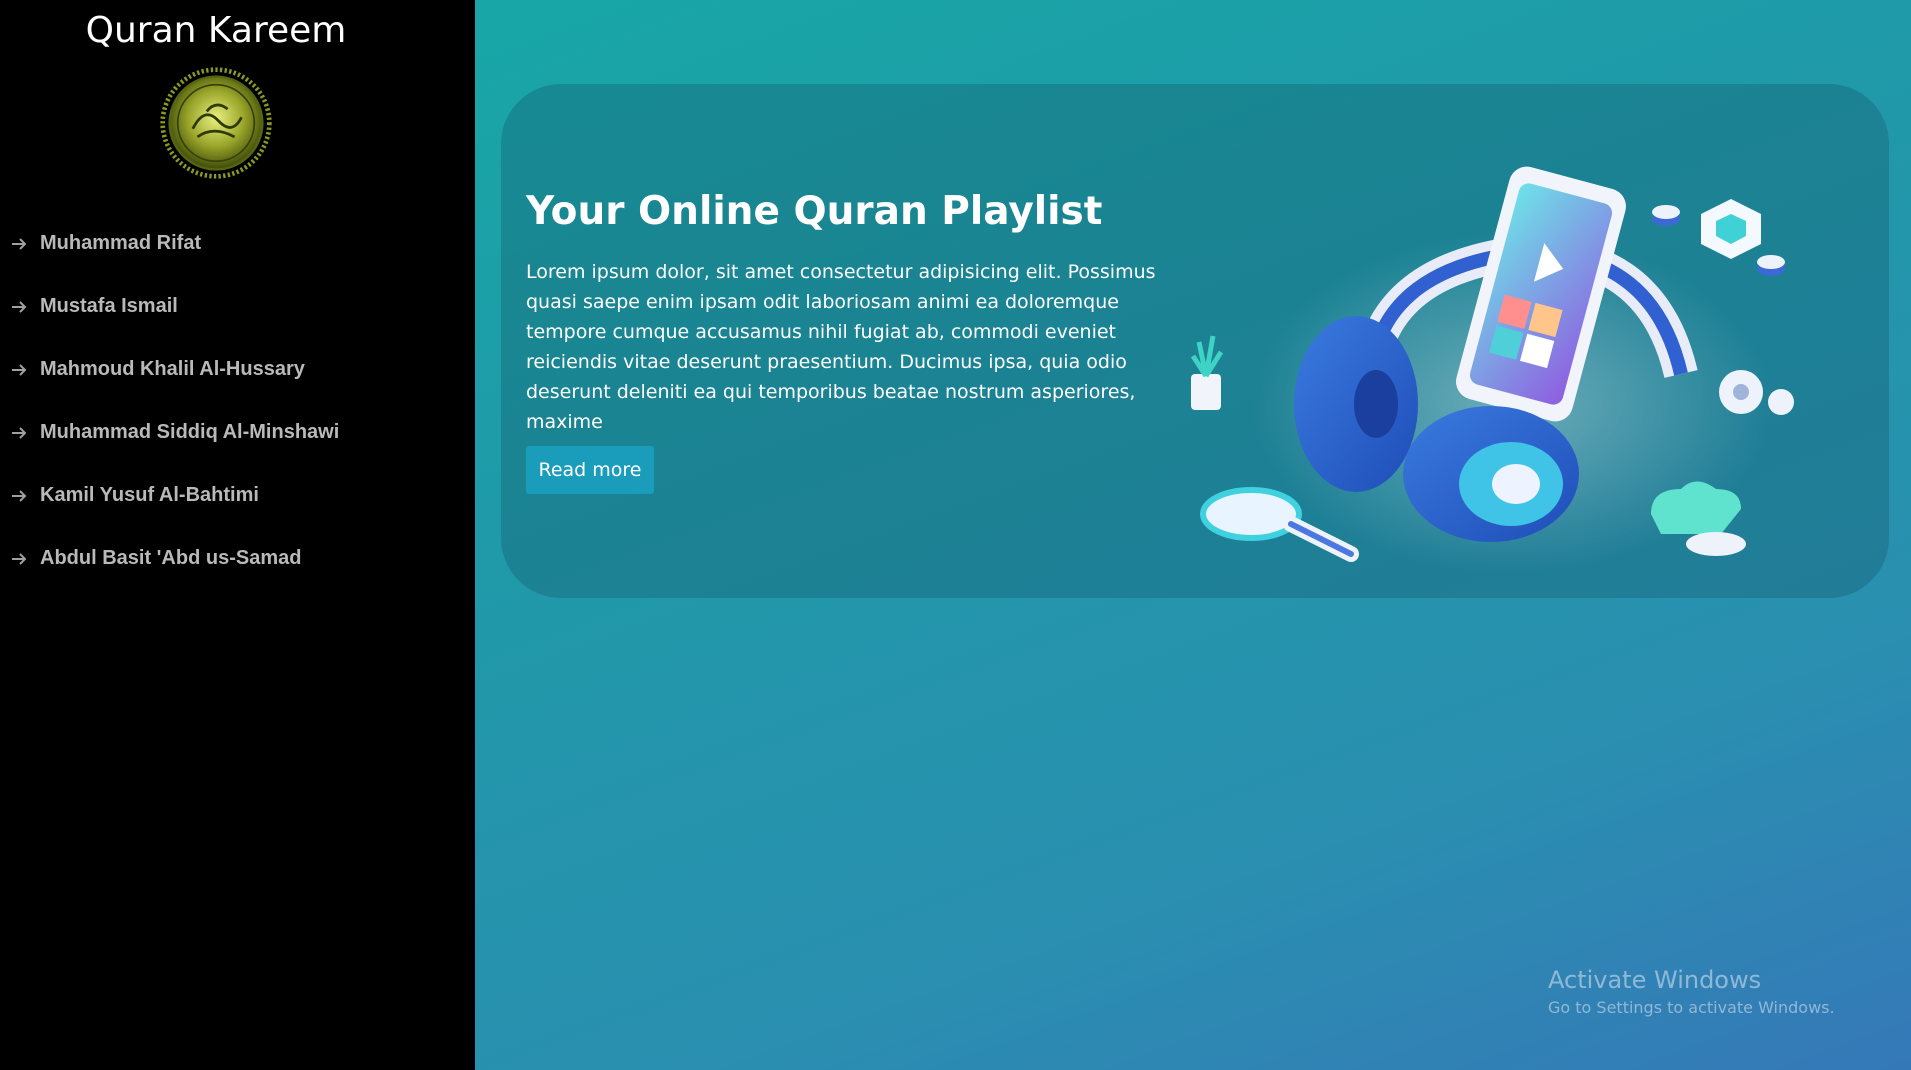 The height and width of the screenshot is (1070, 1911). What do you see at coordinates (171, 558) in the screenshot?
I see `sidebar-item-label: Abdul Basit 'Abd us-Samad` at bounding box center [171, 558].